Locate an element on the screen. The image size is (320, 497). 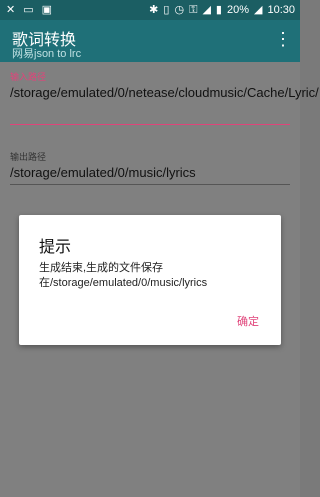
bluetooth-icon: ✱ is located at coordinates (154, 10).